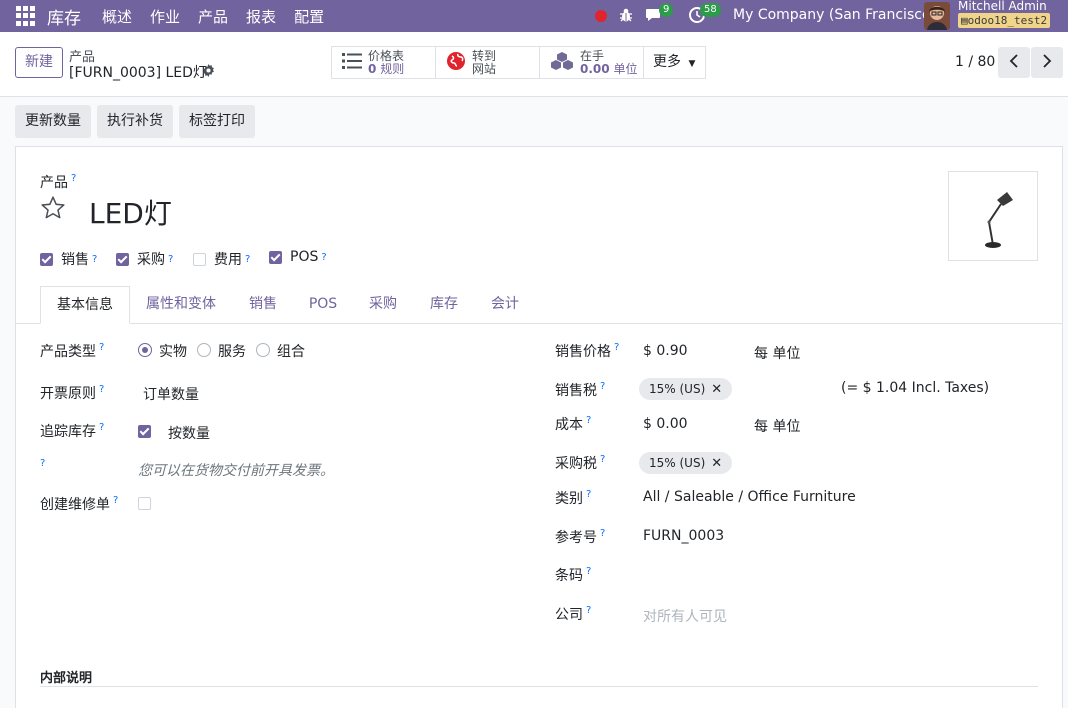  I want to click on menu-products: 产品, so click(213, 16).